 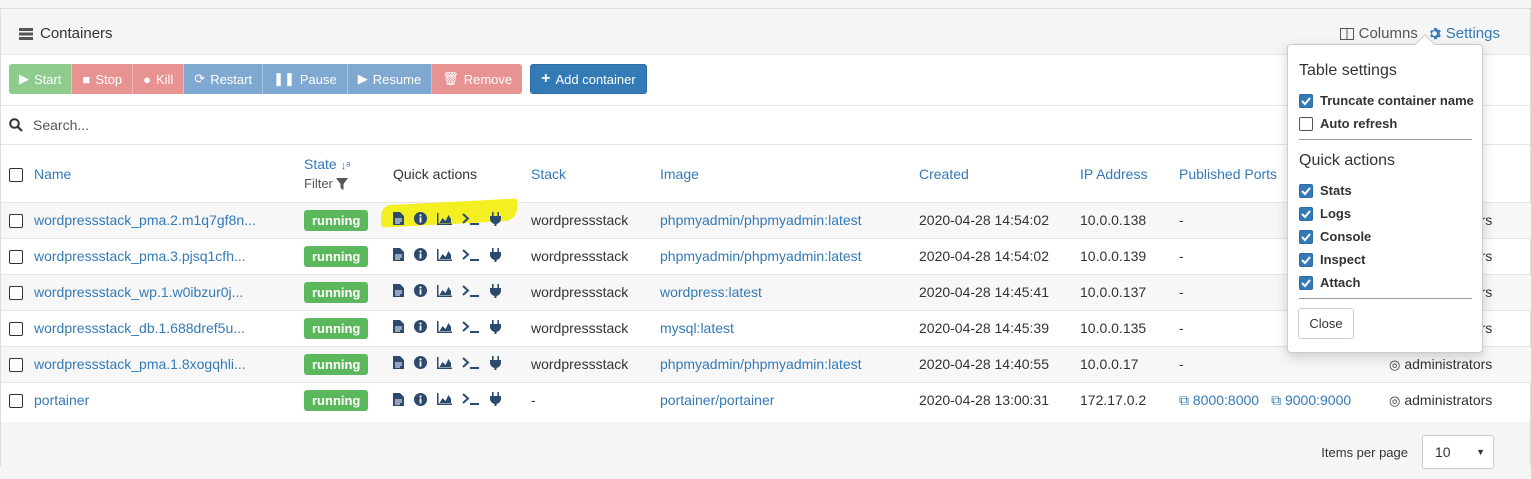 I want to click on add-container-button: + Add container, so click(x=588, y=79).